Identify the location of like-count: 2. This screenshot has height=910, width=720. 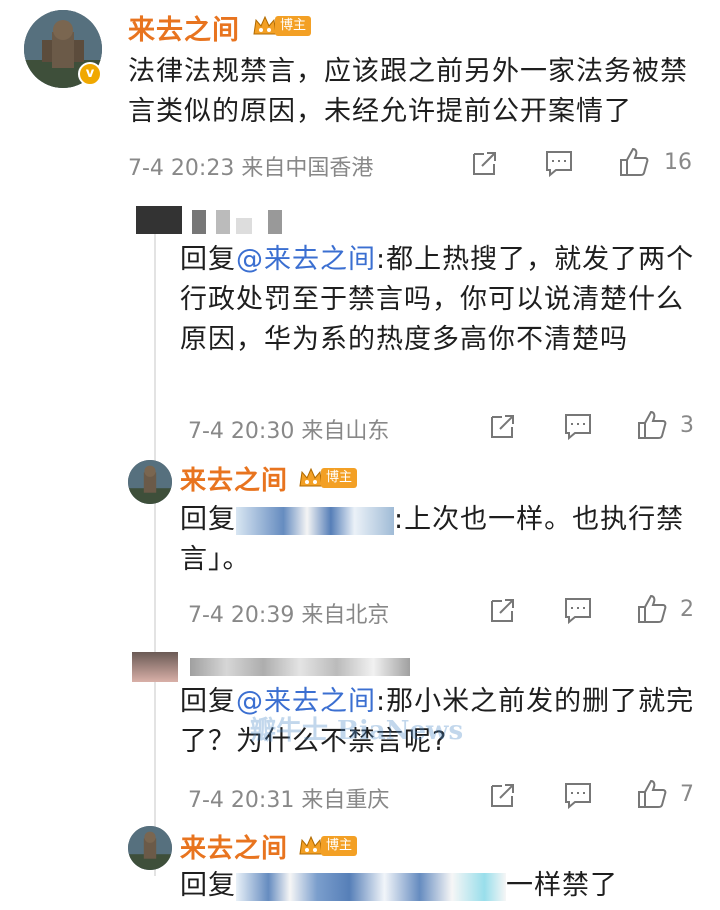
(687, 609).